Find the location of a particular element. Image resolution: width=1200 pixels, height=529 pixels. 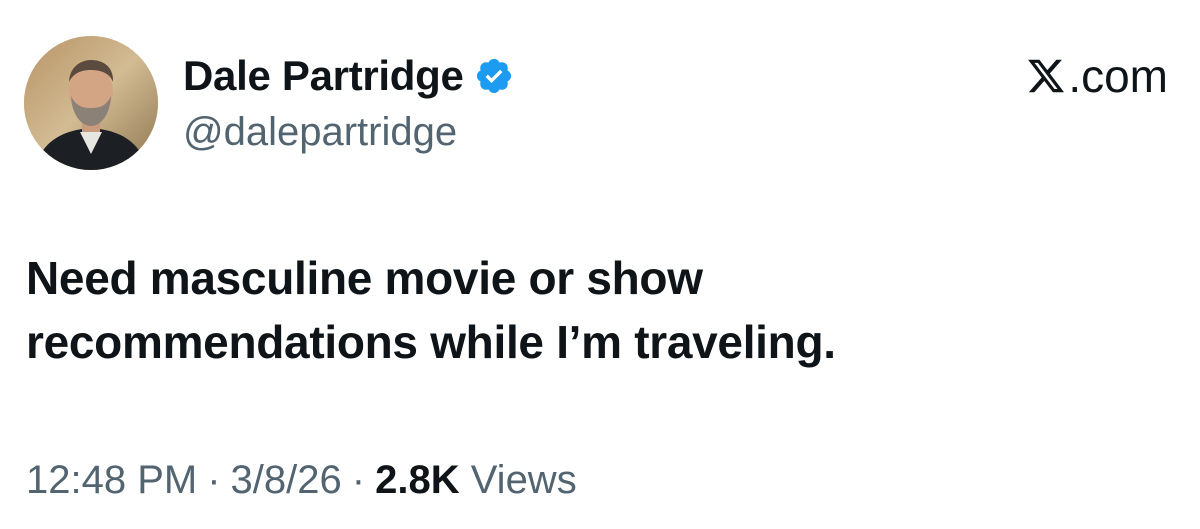

tweet-text-line-2: recommendations while I’m traveling. is located at coordinates (431, 342).